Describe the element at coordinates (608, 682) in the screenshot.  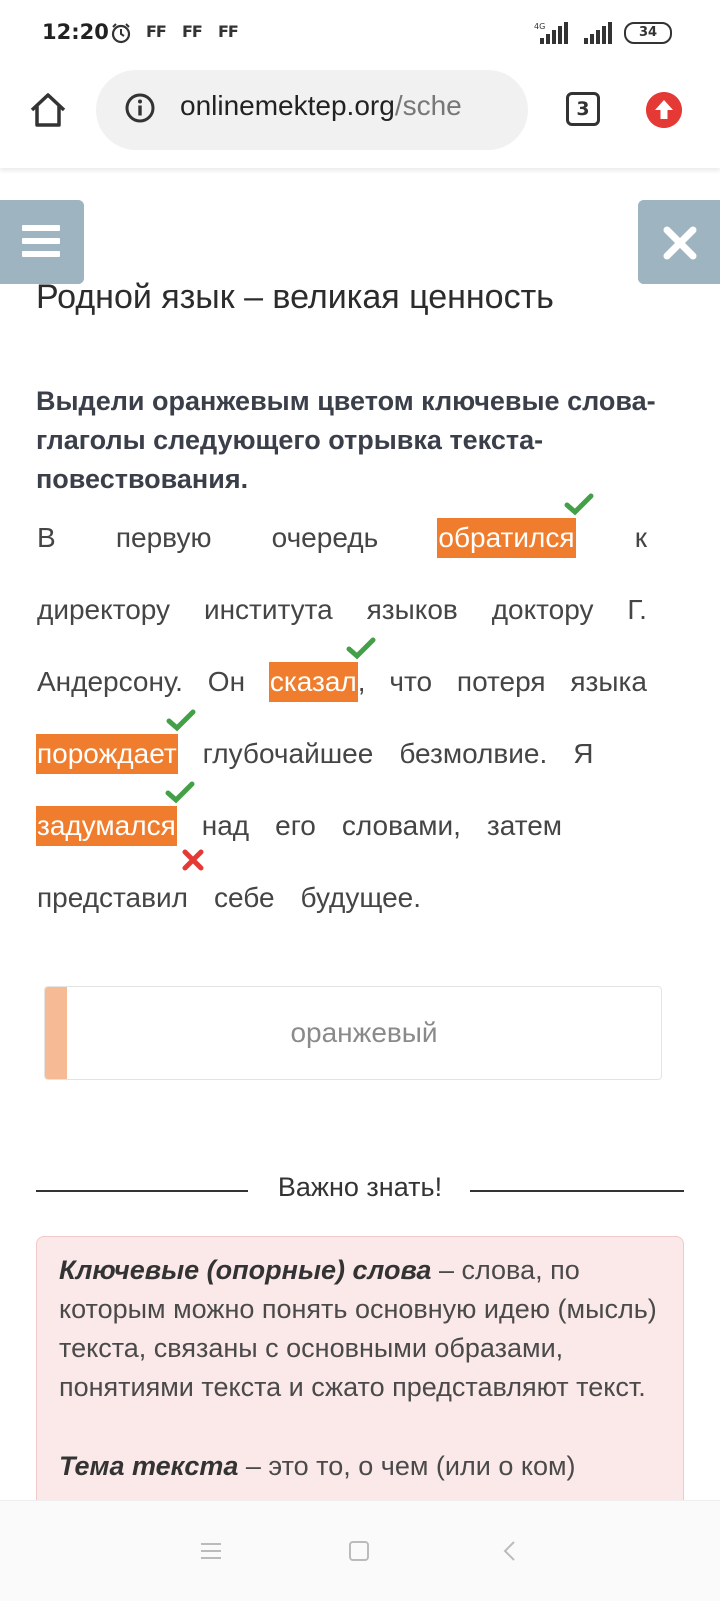
I see `word: языка` at that location.